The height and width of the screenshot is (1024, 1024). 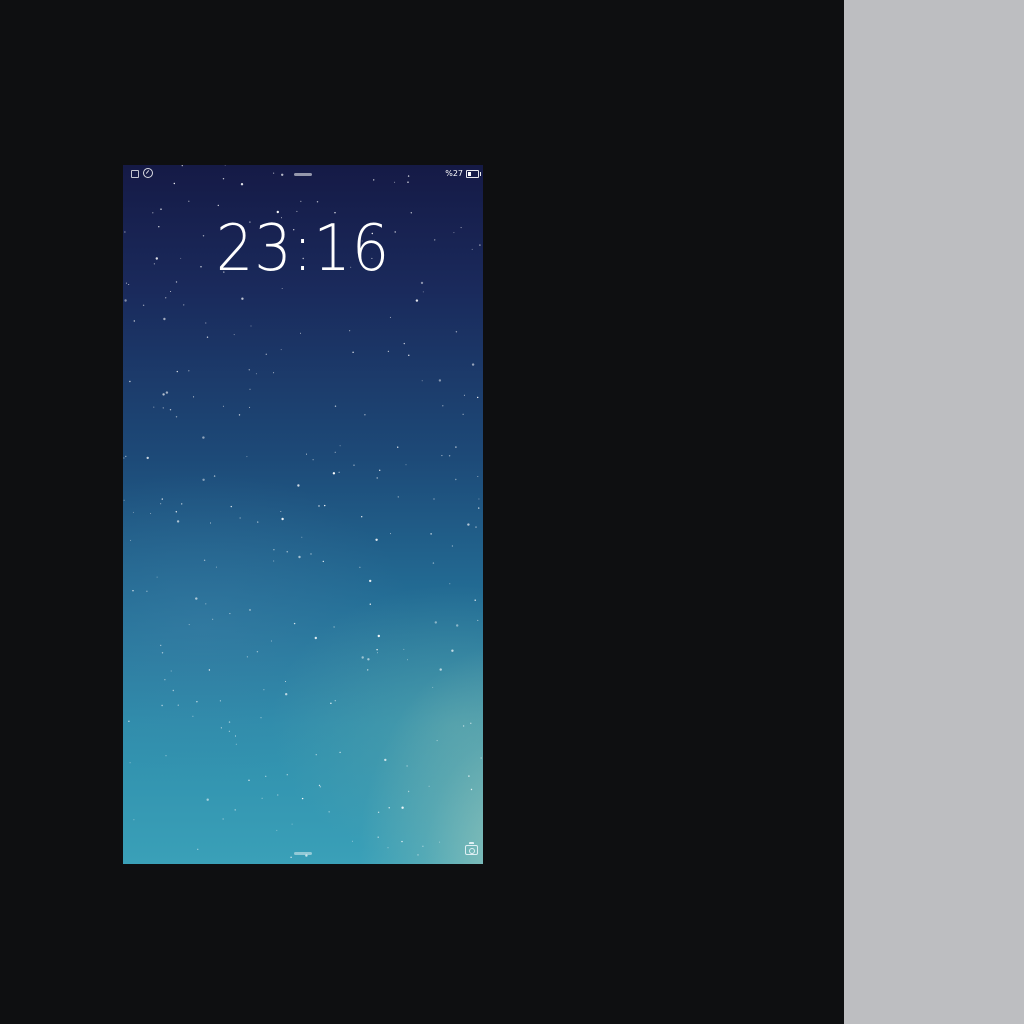 What do you see at coordinates (471, 848) in the screenshot?
I see `camera-icon` at bounding box center [471, 848].